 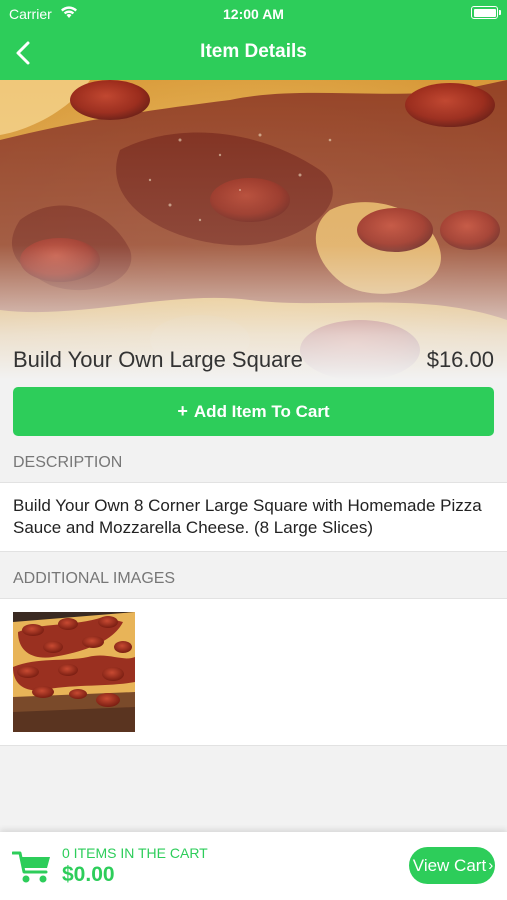 I want to click on additional-image-thumbnail, so click(x=74, y=672).